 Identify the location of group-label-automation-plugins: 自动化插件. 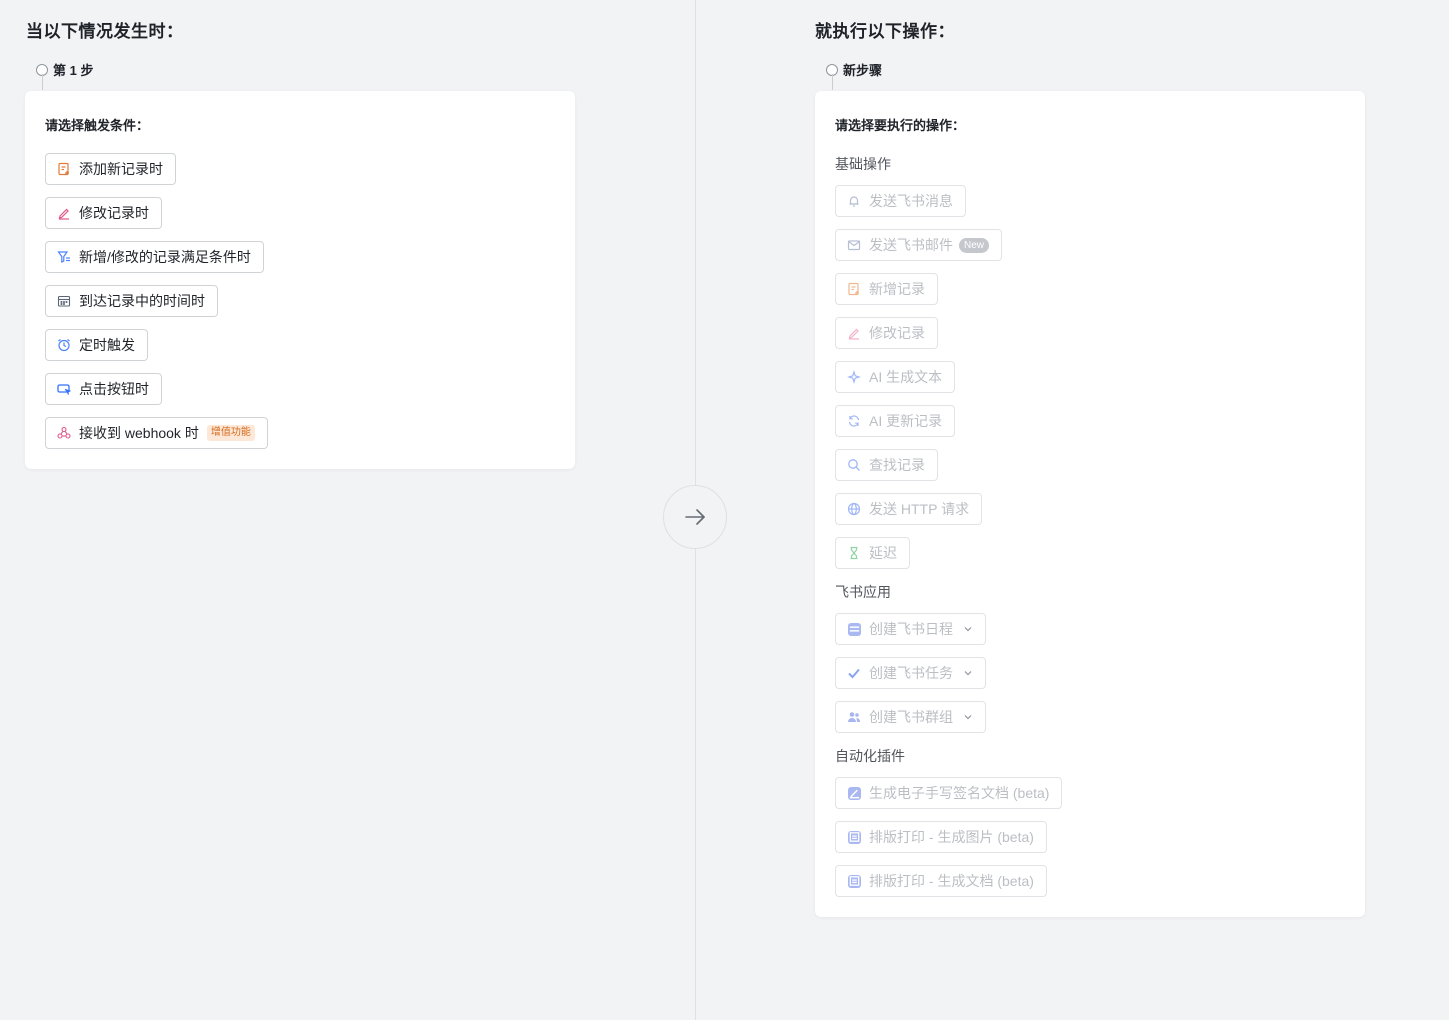
(870, 756).